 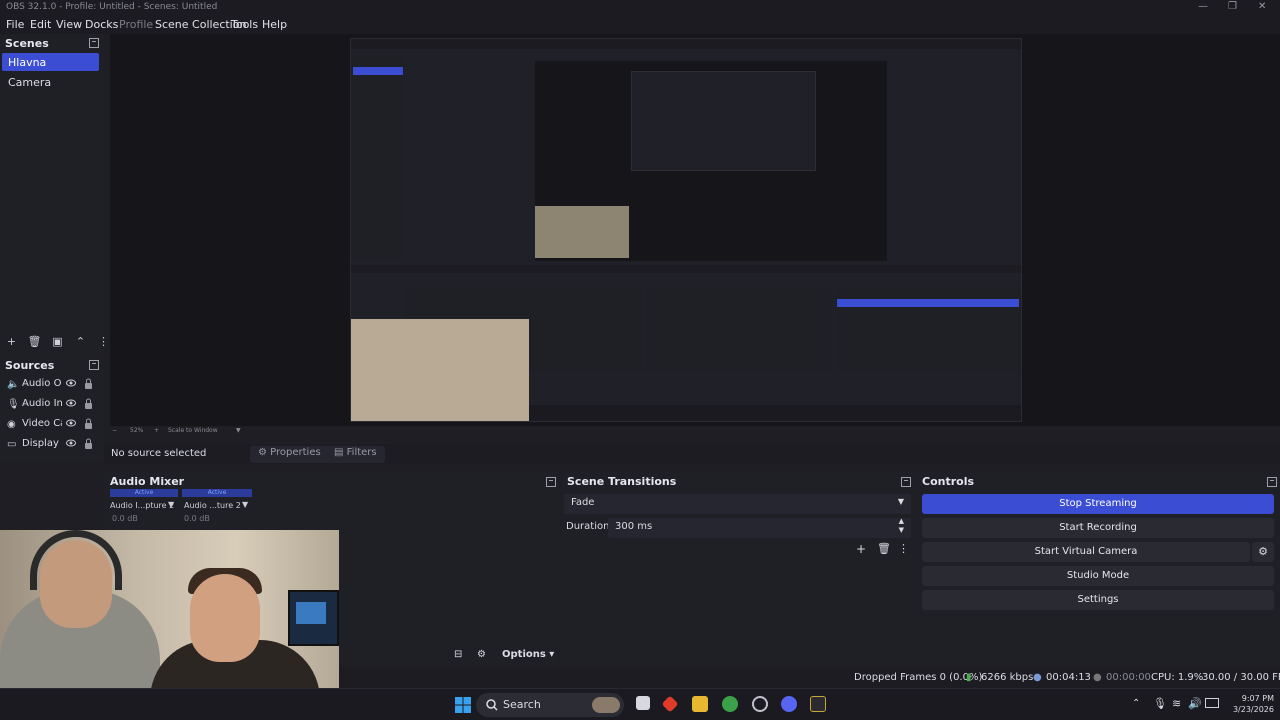 What do you see at coordinates (1136, 703) in the screenshot?
I see `chevron-up-icon: ⌃` at bounding box center [1136, 703].